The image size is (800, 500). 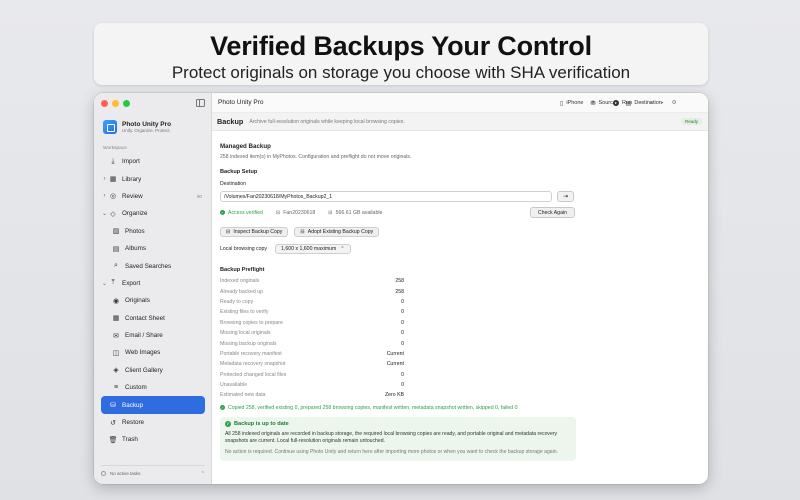 I want to click on zoom-window-button, so click(x=126, y=103).